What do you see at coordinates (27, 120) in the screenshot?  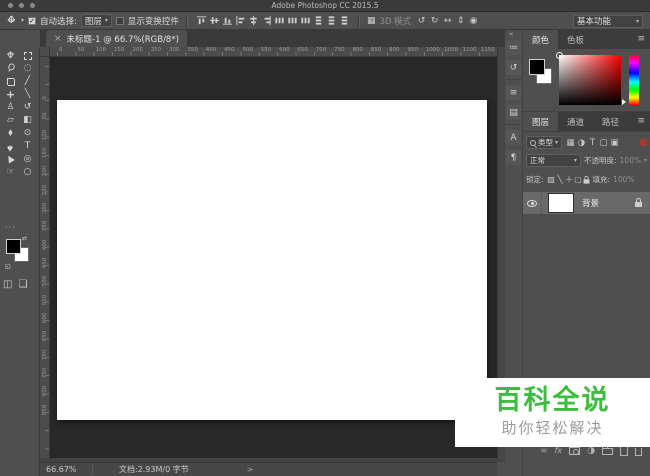 I see `gradient-tool: ◧` at bounding box center [27, 120].